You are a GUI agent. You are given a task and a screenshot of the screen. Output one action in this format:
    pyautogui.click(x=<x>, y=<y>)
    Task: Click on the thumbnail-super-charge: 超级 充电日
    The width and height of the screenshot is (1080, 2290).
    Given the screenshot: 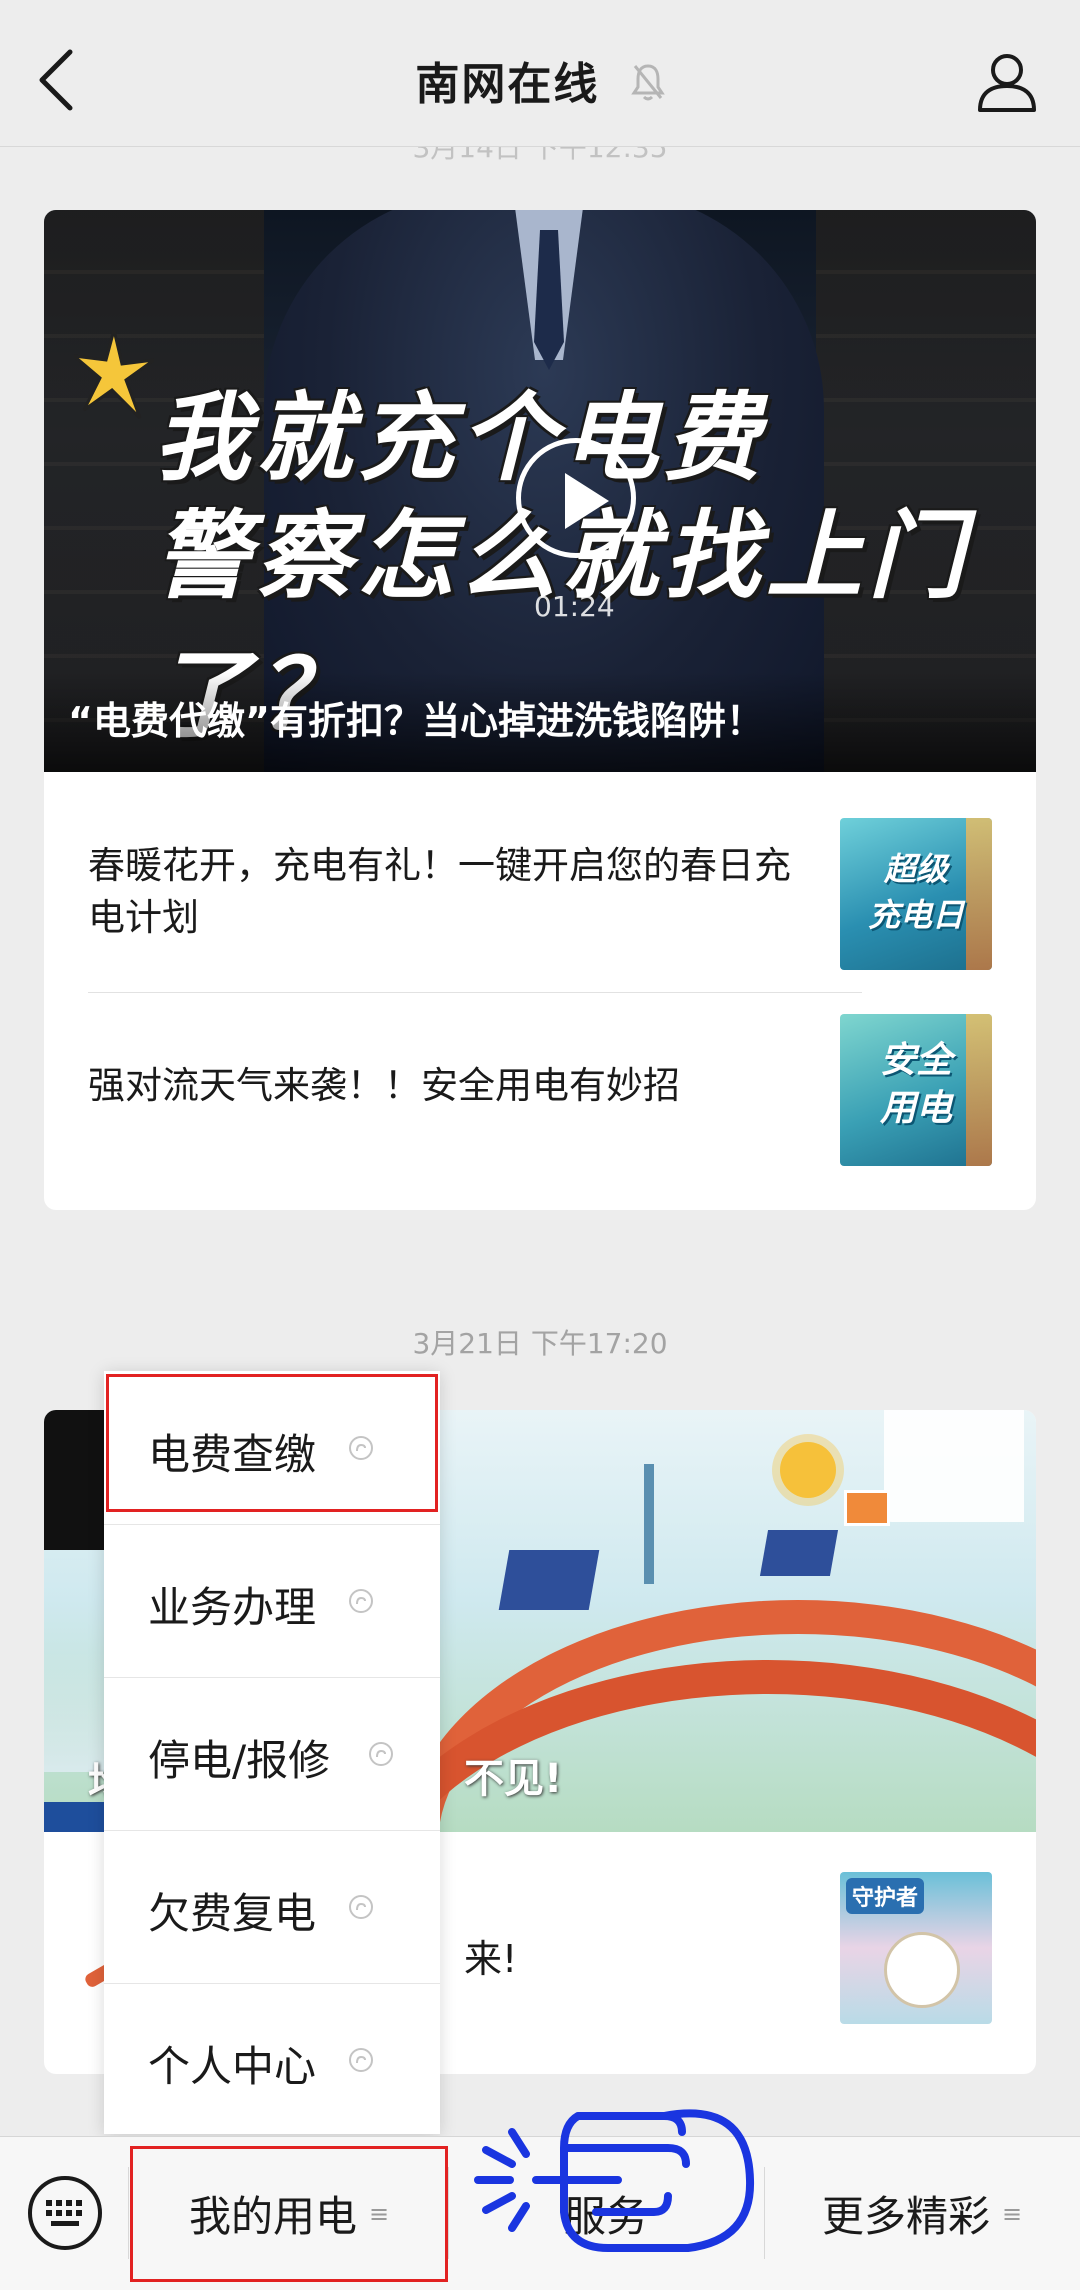 What is the action you would take?
    pyautogui.click(x=916, y=894)
    